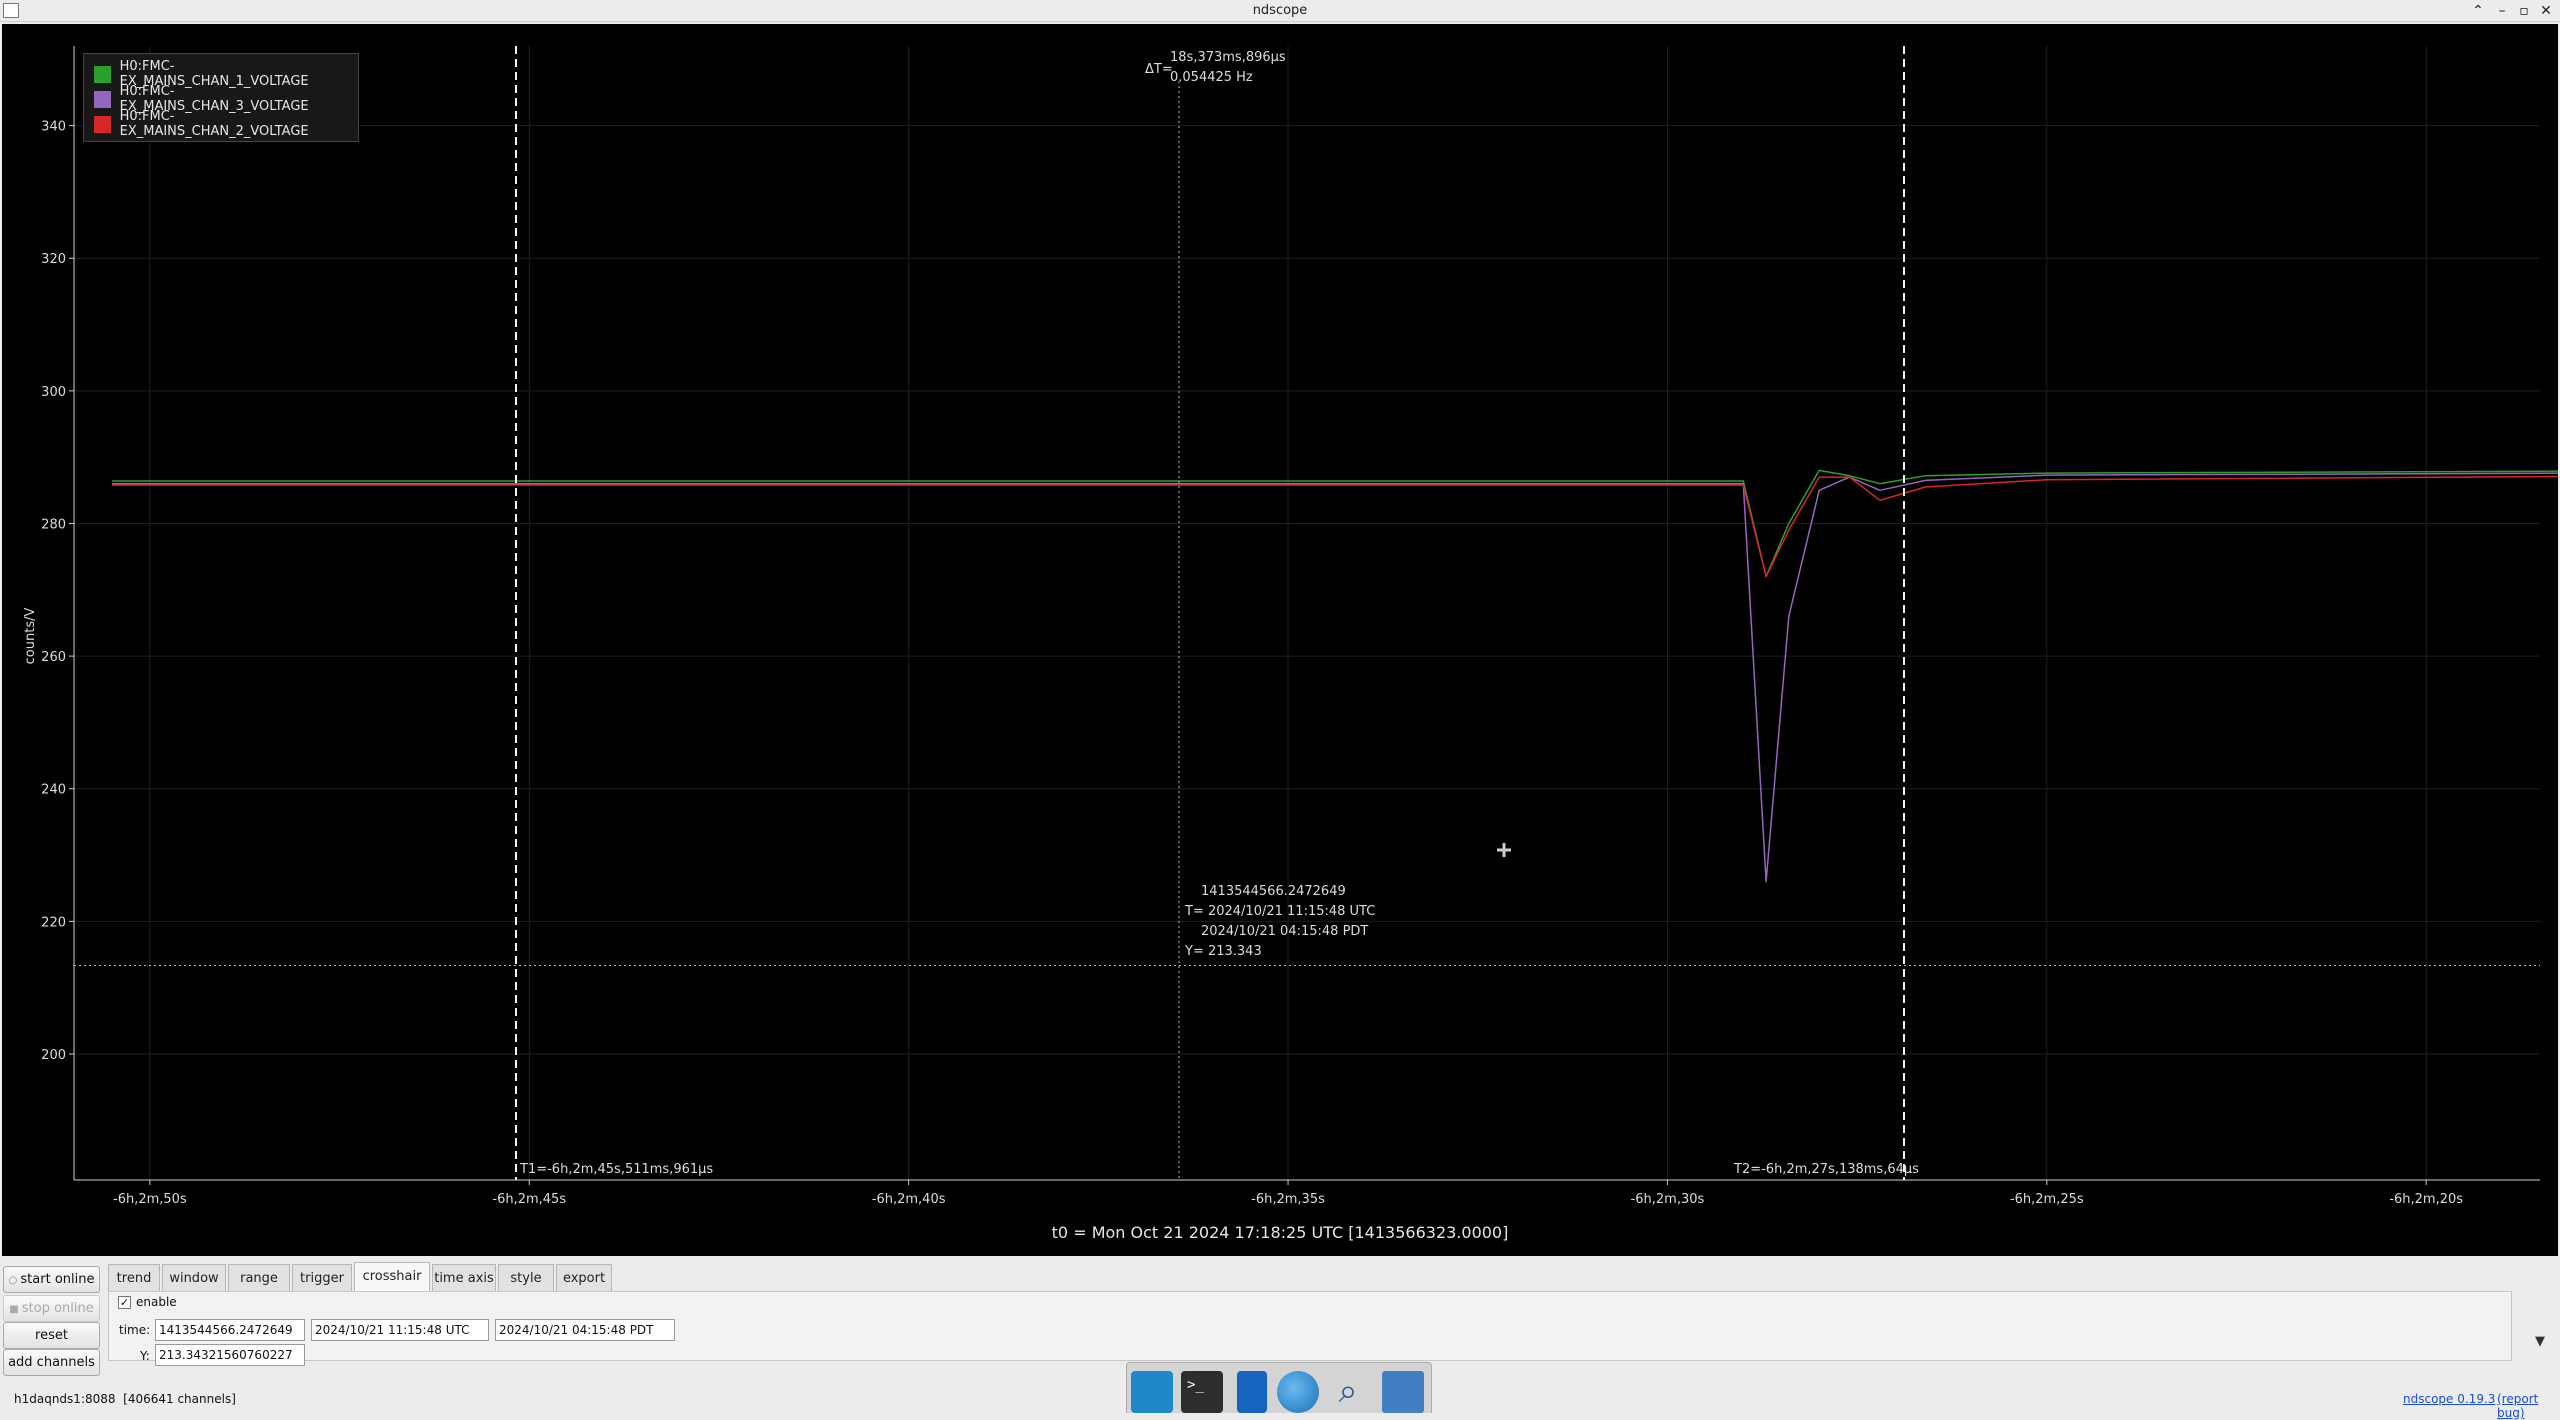 This screenshot has width=2560, height=1420. What do you see at coordinates (230, 1355) in the screenshot?
I see `y-value-field: 213.34321560760227` at bounding box center [230, 1355].